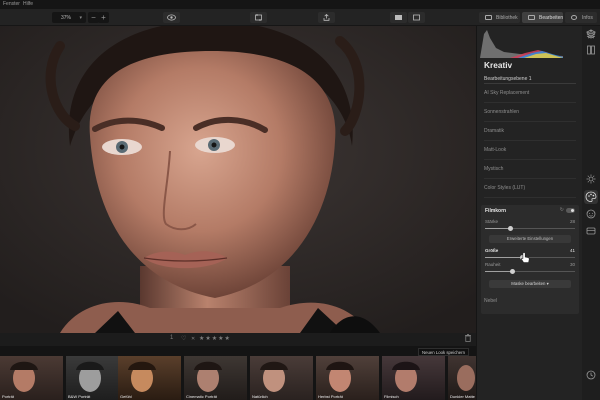 This screenshot has height=400, width=600. I want to click on view-single-button, so click(416, 17).